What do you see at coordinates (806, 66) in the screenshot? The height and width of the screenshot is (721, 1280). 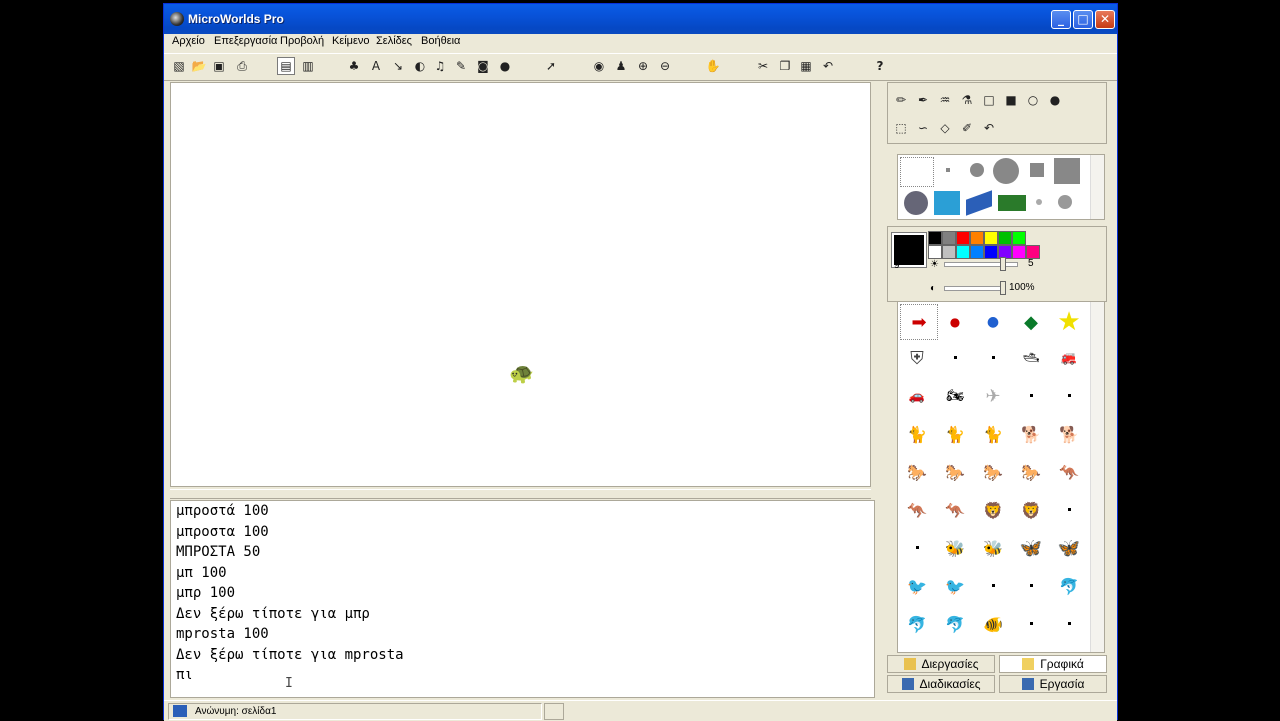 I see `paste-icon: ▦` at bounding box center [806, 66].